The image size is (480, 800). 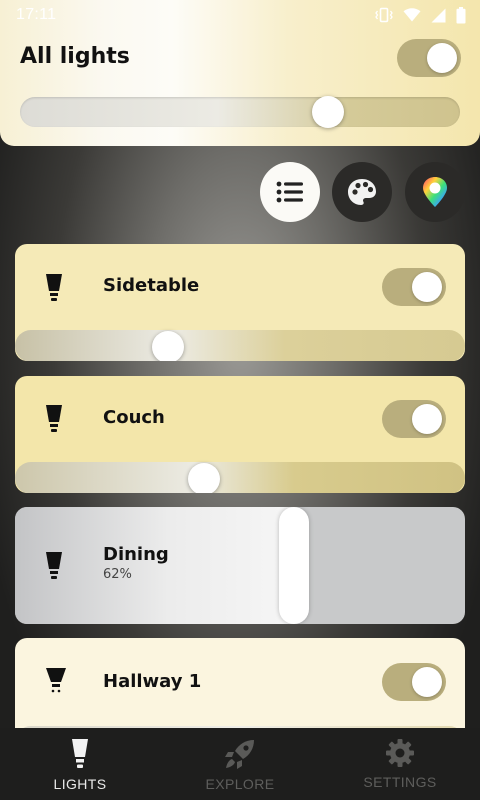 I want to click on dining-brightness-handle, so click(x=294, y=565).